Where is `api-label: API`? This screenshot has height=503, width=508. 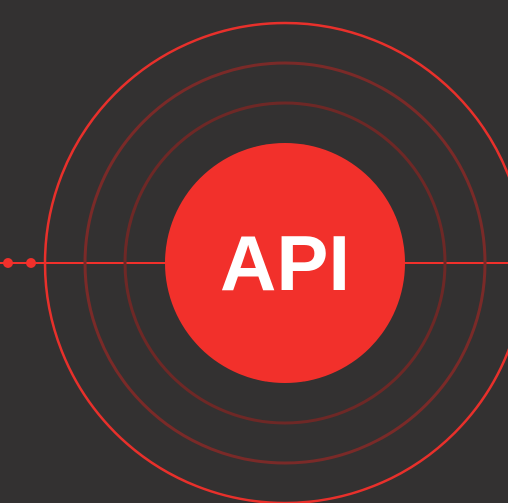
api-label: API is located at coordinates (285, 263).